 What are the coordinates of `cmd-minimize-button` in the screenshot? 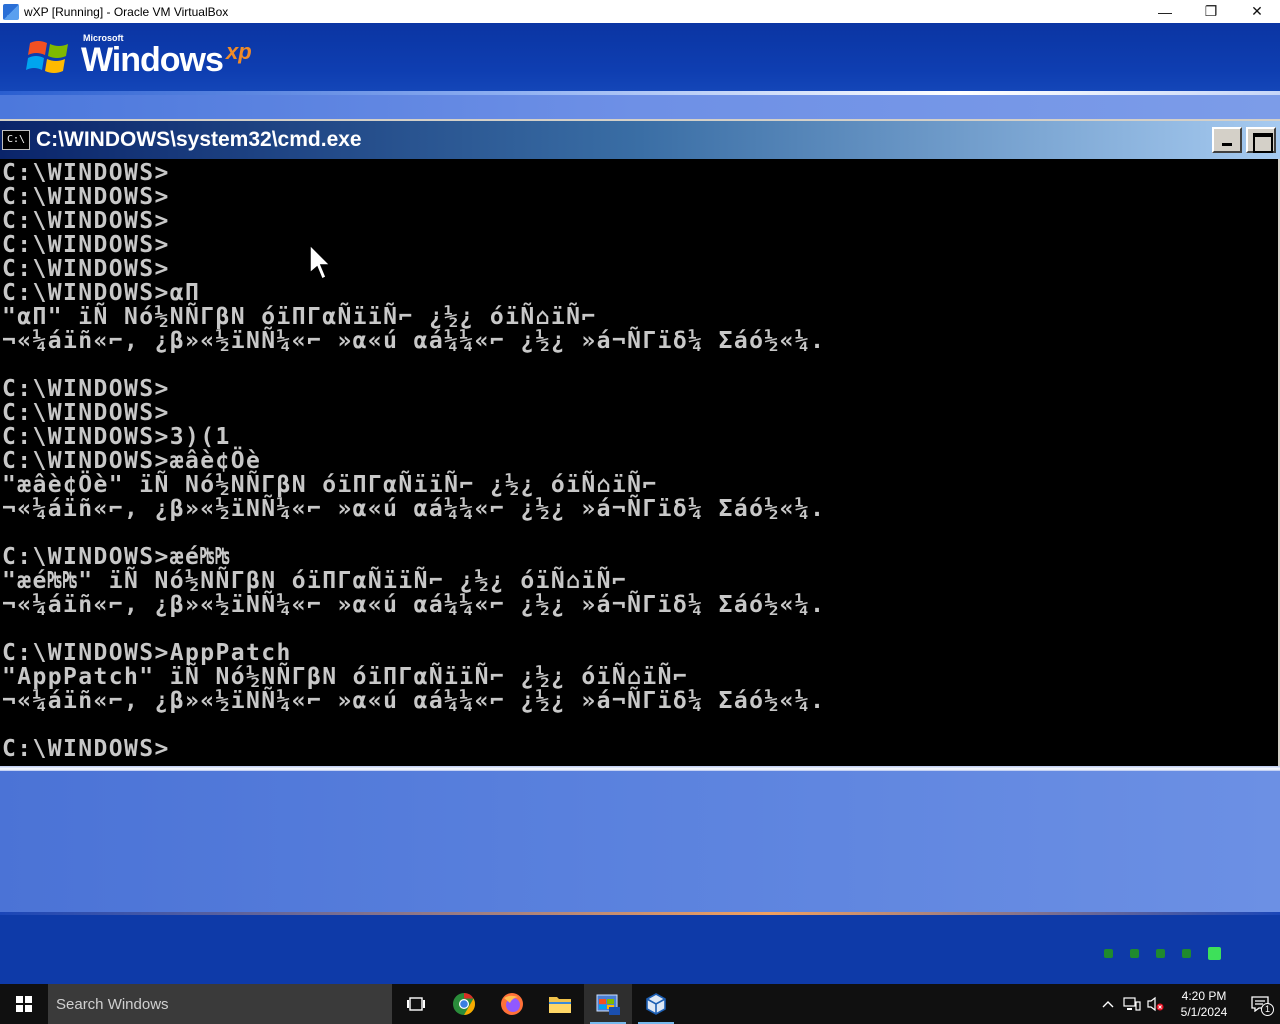 It's located at (1227, 140).